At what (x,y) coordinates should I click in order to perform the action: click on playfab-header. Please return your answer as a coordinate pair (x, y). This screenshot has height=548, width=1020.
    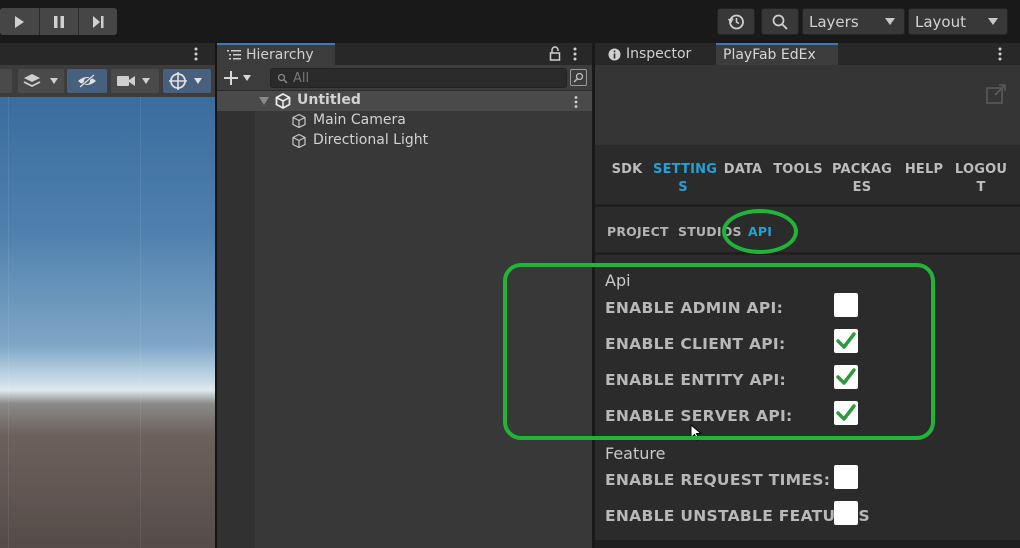
    Looking at the image, I should click on (807, 105).